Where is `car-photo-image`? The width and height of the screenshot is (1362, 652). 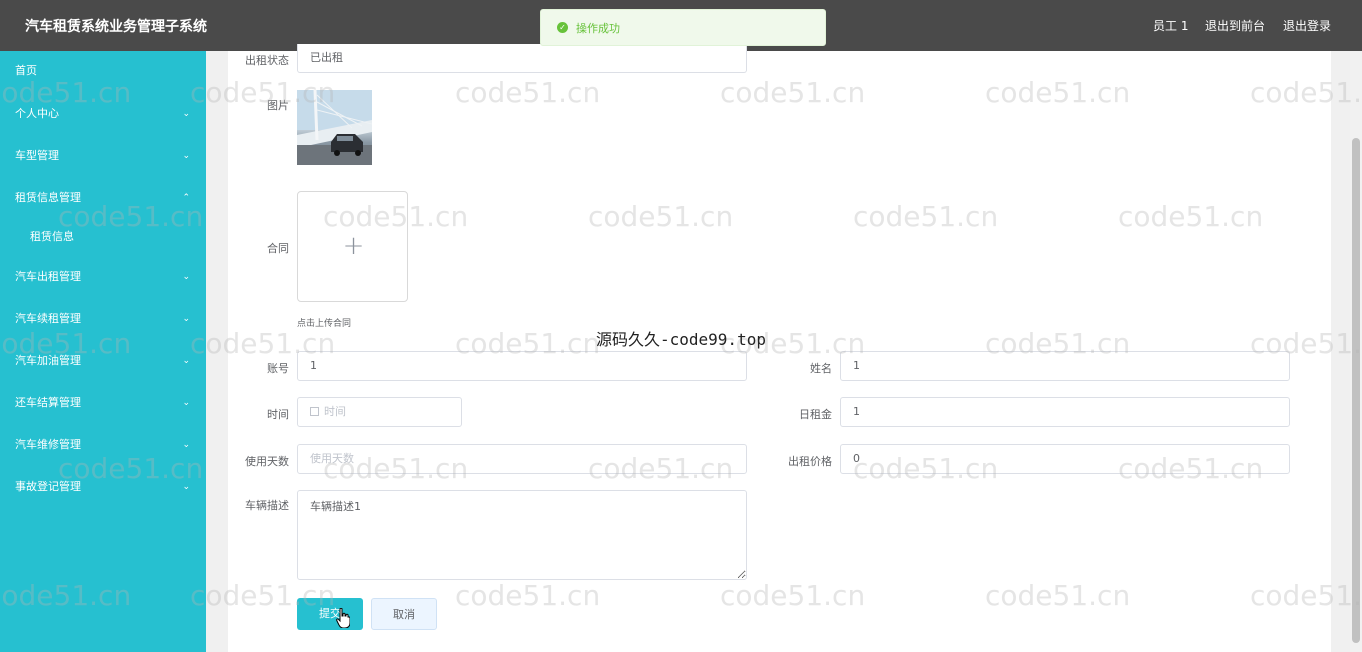 car-photo-image is located at coordinates (334, 127).